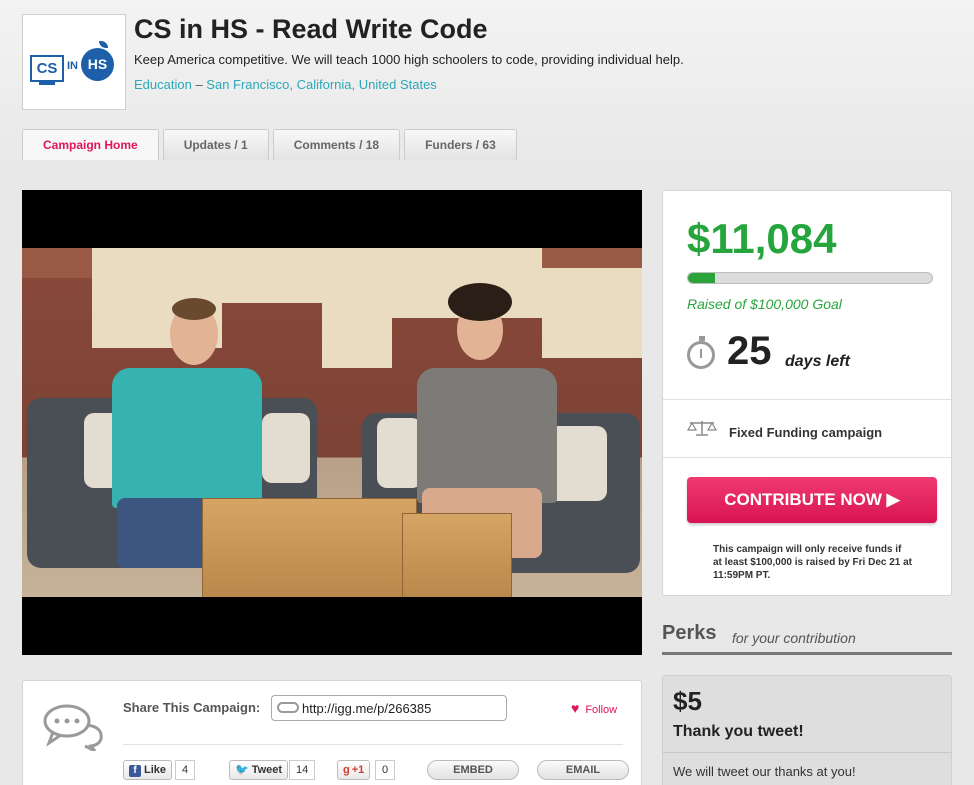  What do you see at coordinates (47, 68) in the screenshot?
I see `logo-cs-text: CS` at bounding box center [47, 68].